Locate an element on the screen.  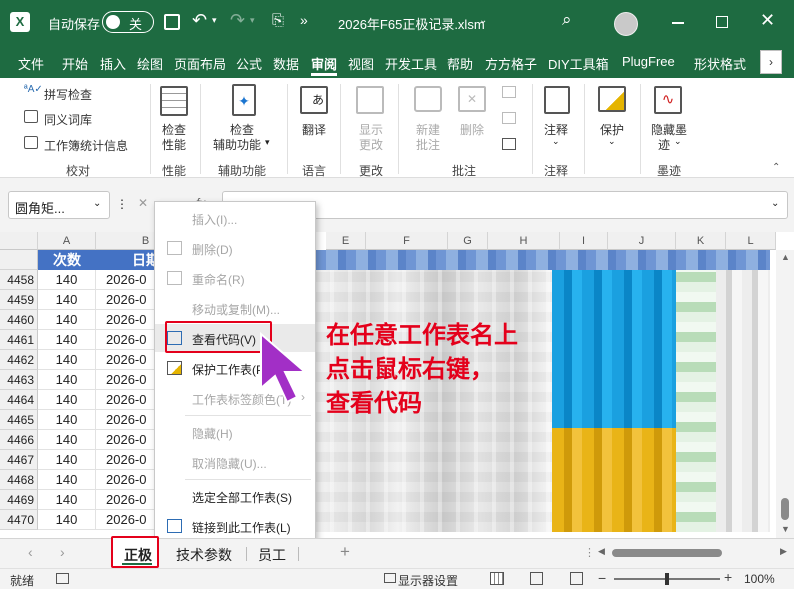
hide-ink-dropdown-icon: ⌄ is located at coordinates (678, 141).